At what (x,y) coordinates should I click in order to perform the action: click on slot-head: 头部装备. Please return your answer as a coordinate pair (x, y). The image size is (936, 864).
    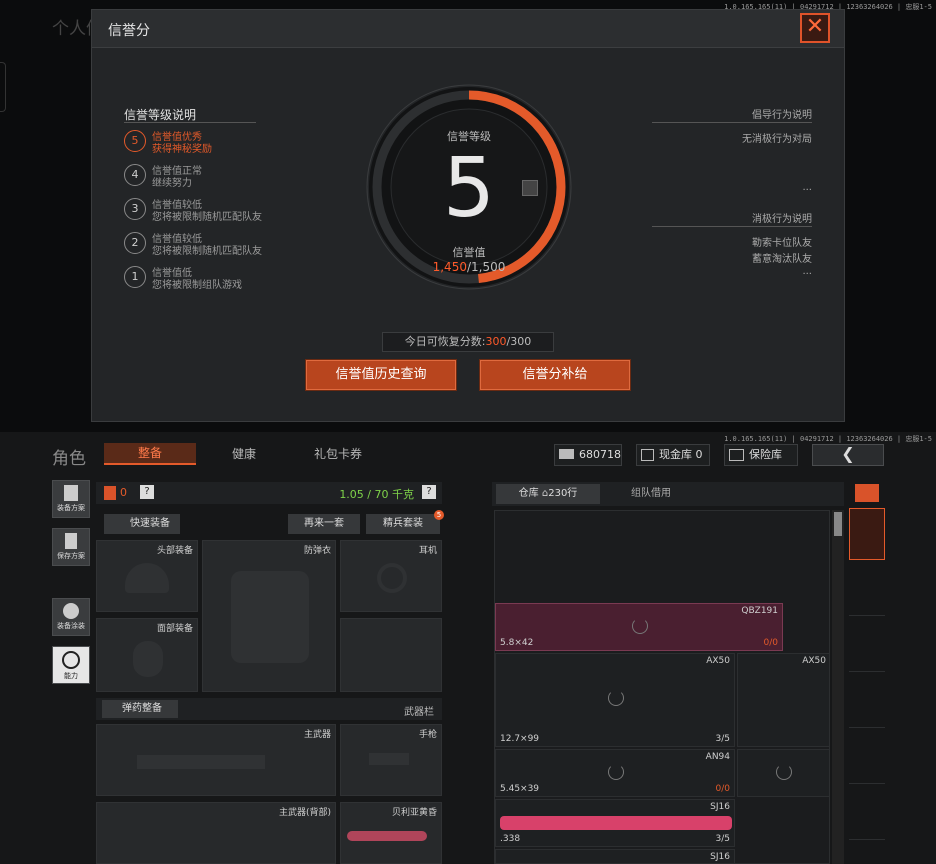
    Looking at the image, I should click on (147, 576).